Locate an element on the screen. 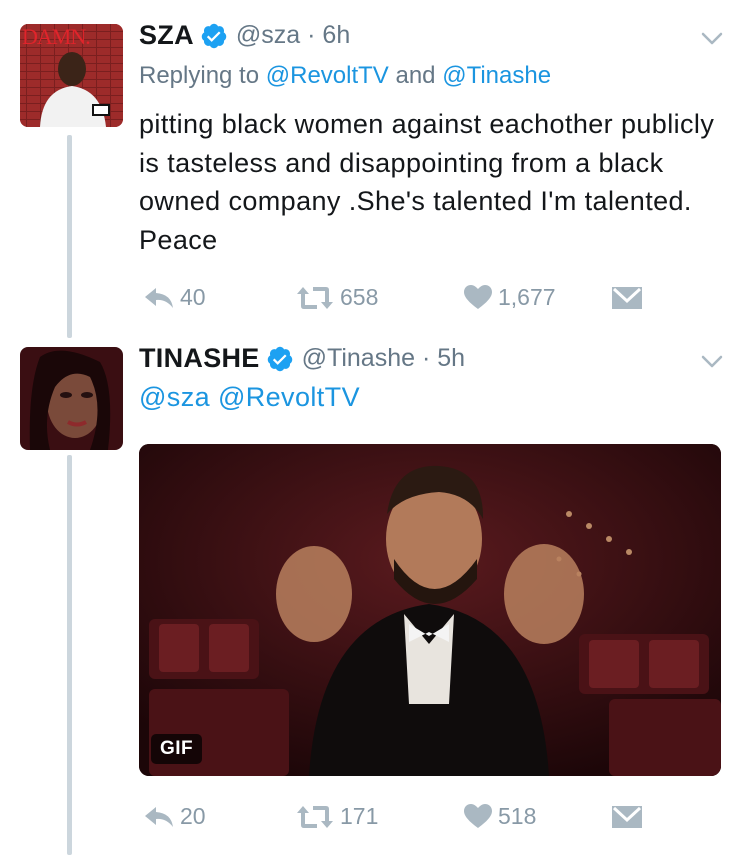  tweet-text: @sza @RevoltTV is located at coordinates (429, 397).